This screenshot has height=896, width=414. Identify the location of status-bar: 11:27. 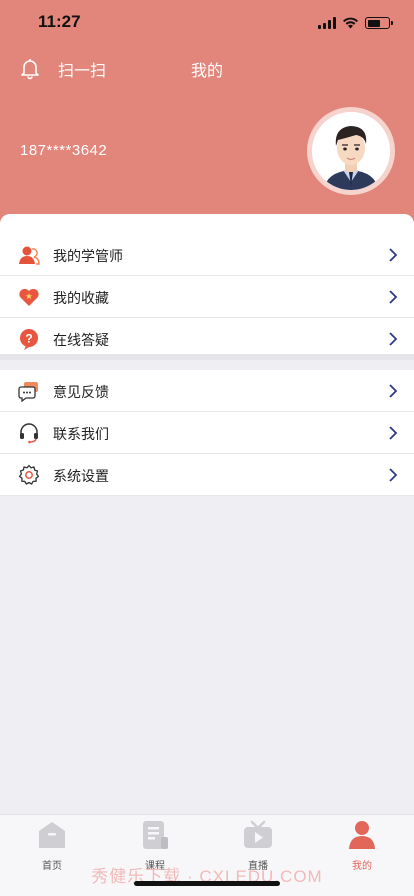
(207, 22).